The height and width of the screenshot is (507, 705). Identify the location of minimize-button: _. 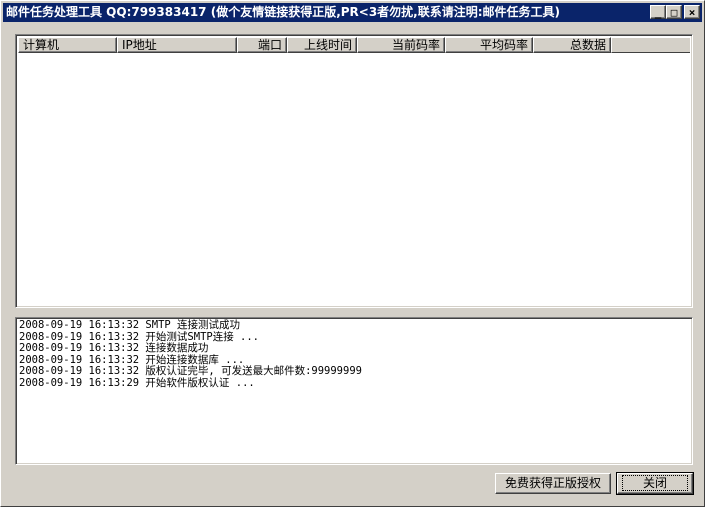
(658, 12).